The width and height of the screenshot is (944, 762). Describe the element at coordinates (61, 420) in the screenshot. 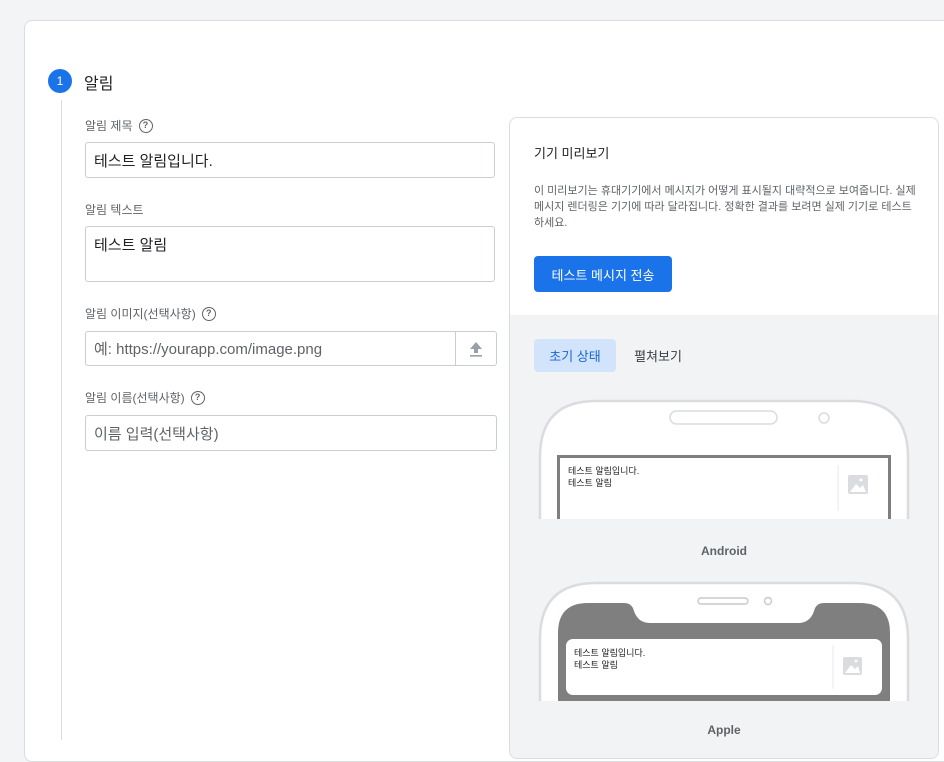

I see `step-connector-line` at that location.